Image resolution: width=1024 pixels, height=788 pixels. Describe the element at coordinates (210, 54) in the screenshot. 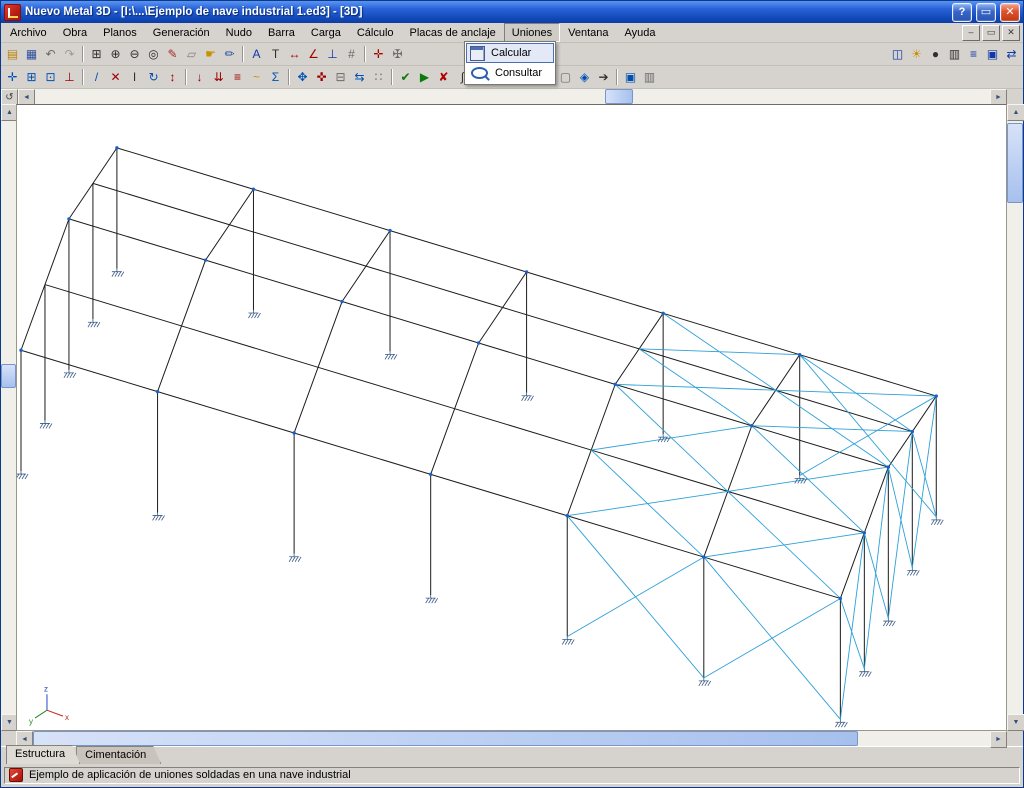

I see `pan-icon: ☛` at that location.